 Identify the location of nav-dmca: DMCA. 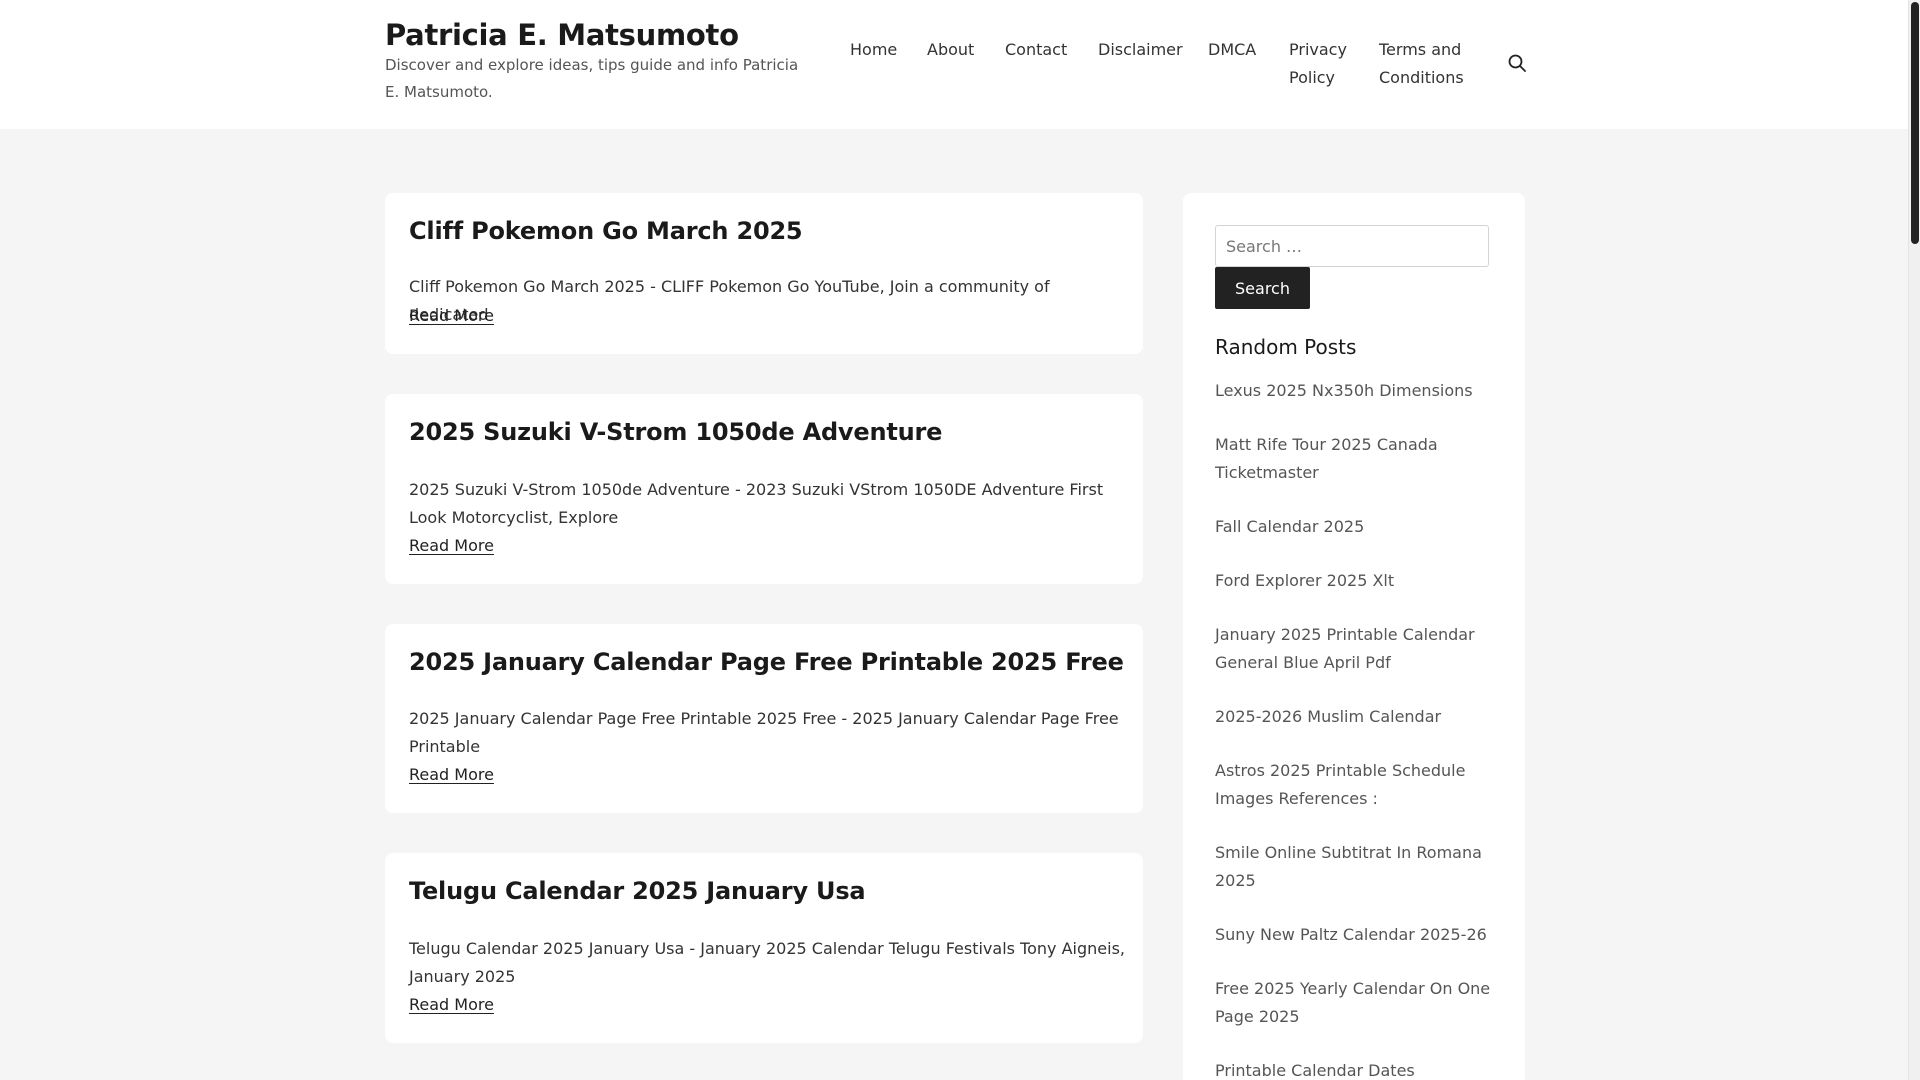
(1232, 50).